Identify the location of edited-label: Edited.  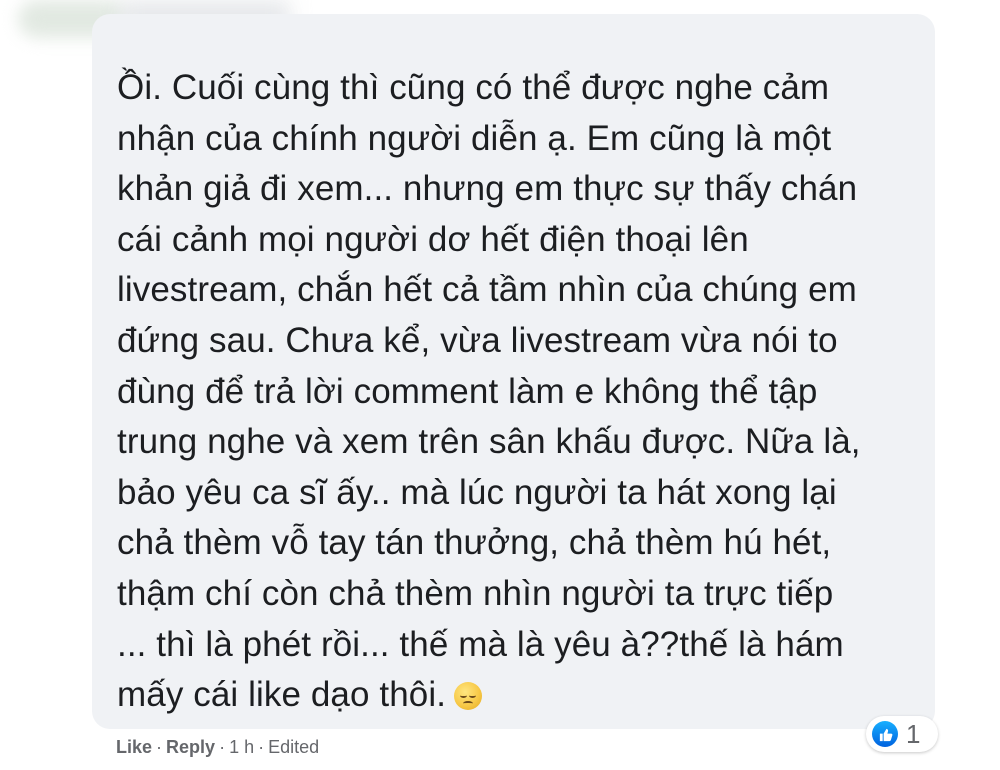
(293, 747).